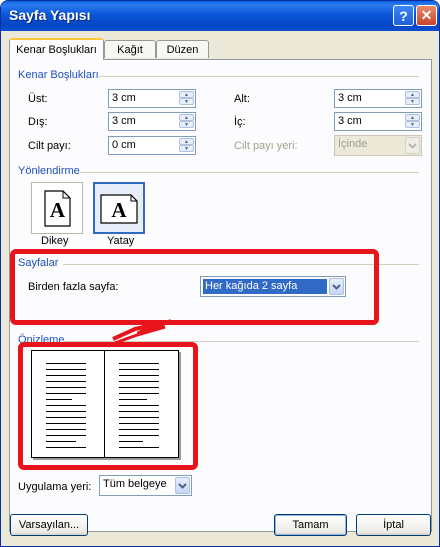 The width and height of the screenshot is (440, 547). Describe the element at coordinates (353, 144) in the screenshot. I see `gutter-position-value: İçinde` at that location.